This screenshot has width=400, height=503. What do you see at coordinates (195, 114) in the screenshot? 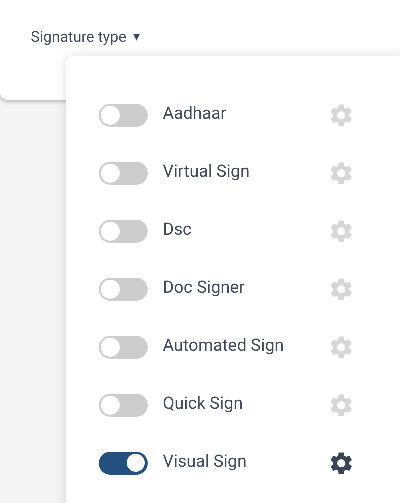
I see `signature-type-label: Aadhaar` at bounding box center [195, 114].